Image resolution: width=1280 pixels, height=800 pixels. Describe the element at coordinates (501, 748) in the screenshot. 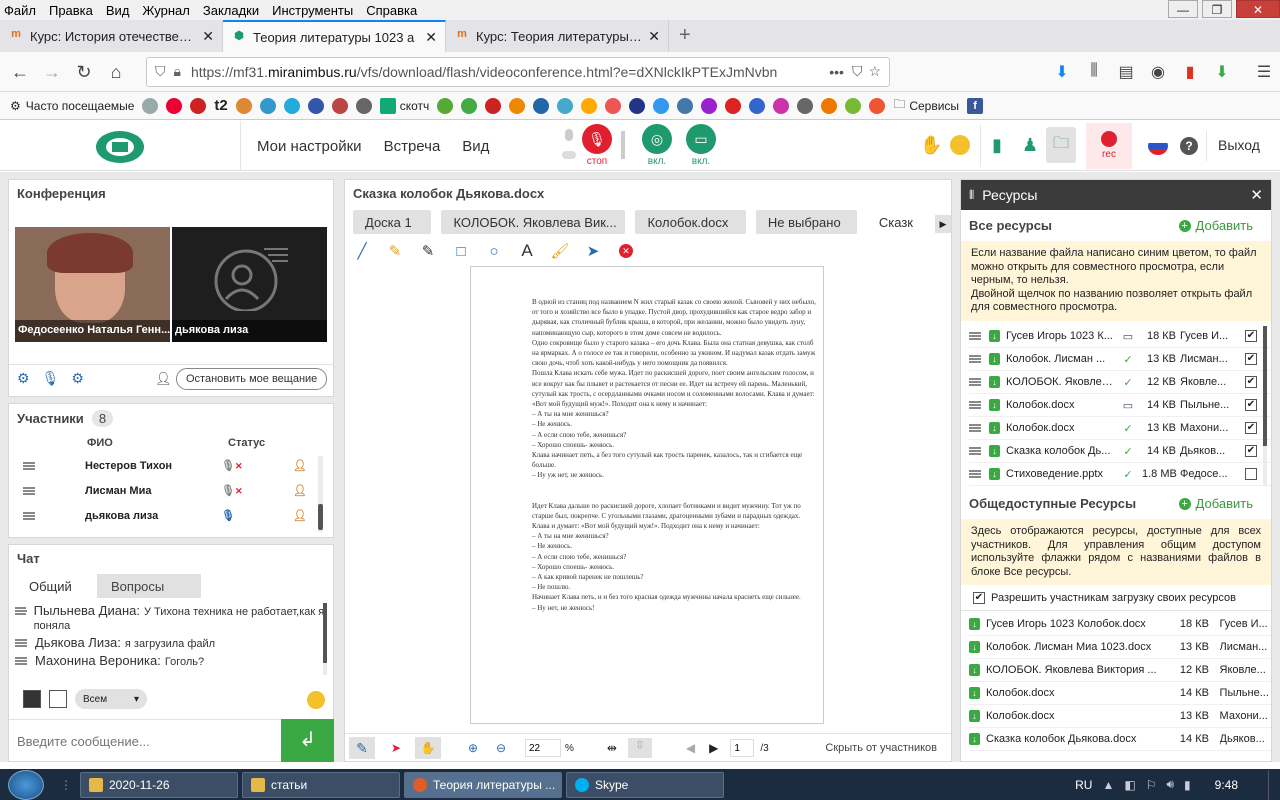

I see `zoom-out-icon: ⊖` at that location.